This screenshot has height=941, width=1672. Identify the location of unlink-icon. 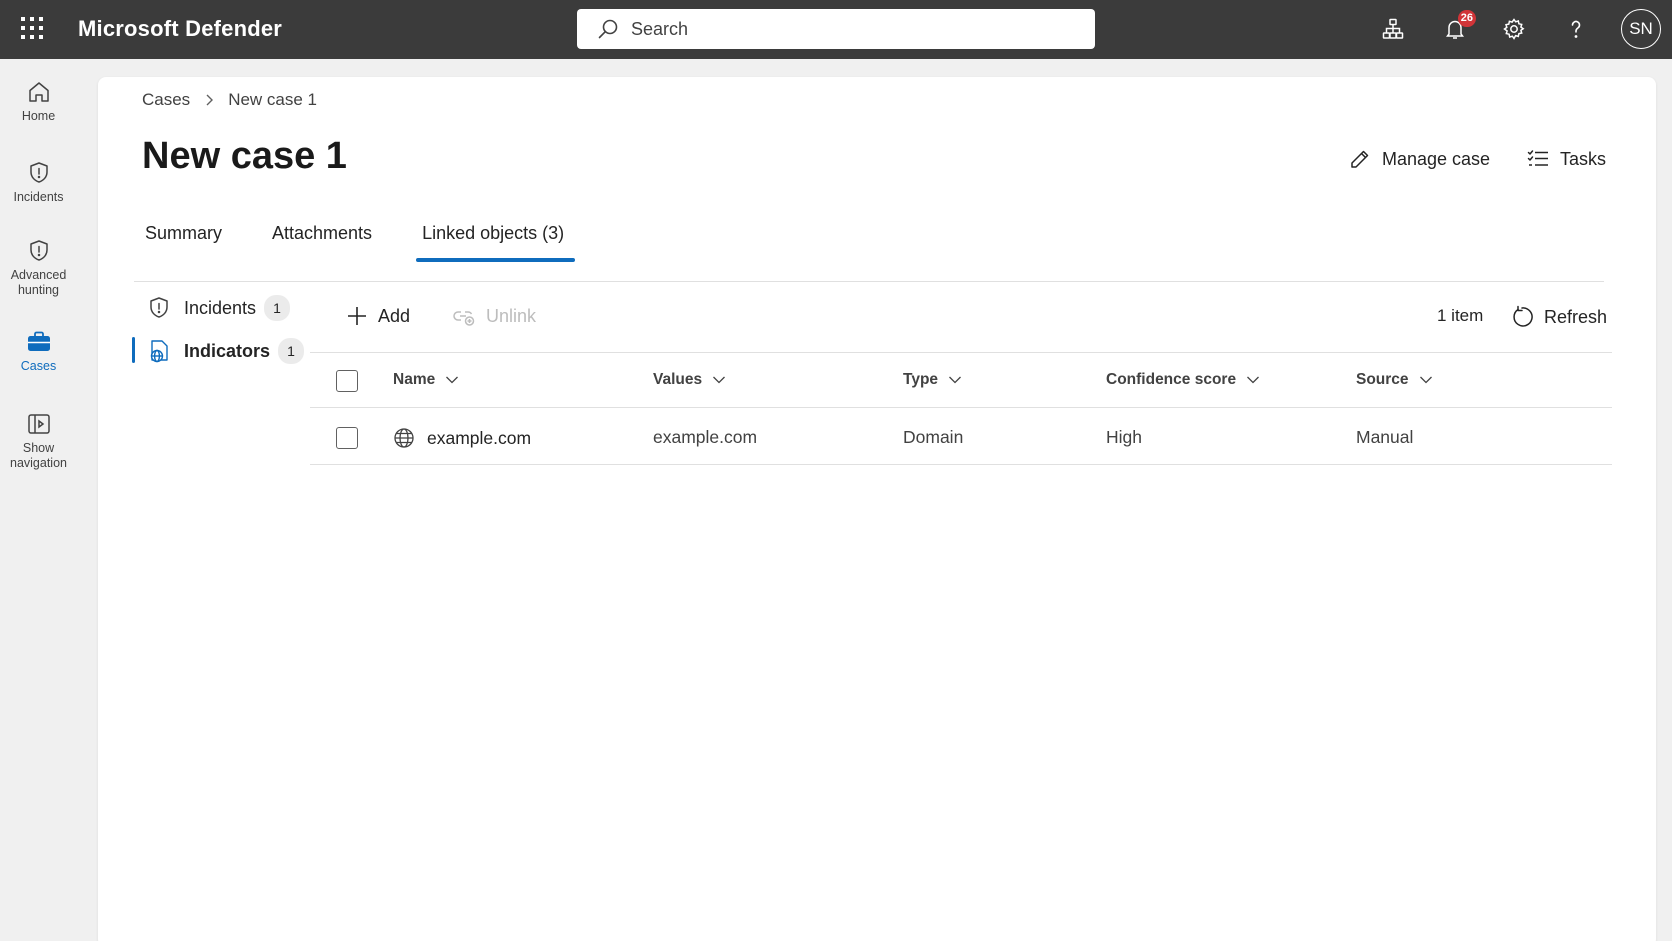
(464, 318).